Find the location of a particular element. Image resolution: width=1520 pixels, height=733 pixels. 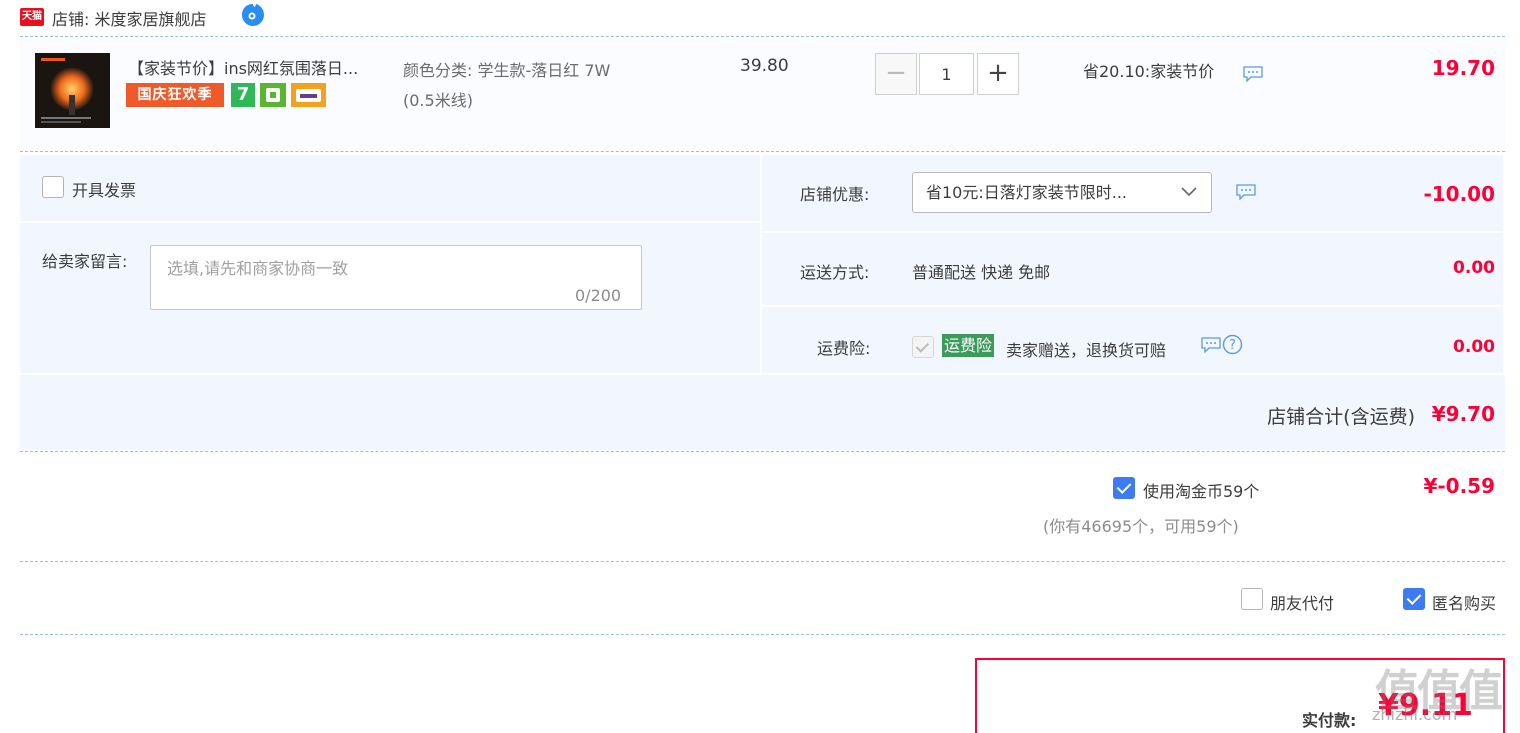

invoice-checkbox is located at coordinates (53, 187).